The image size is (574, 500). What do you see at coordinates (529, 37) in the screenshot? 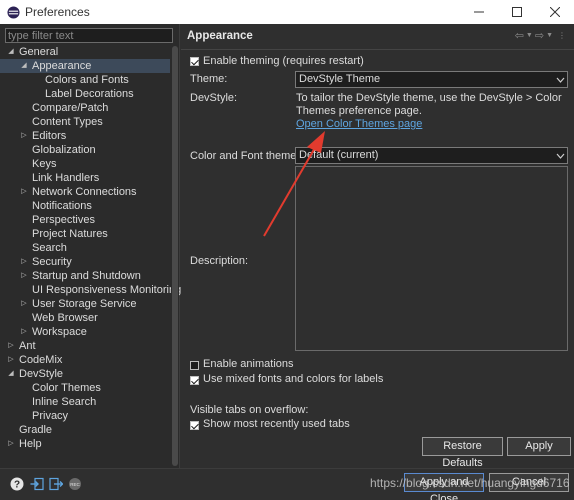
I see `back-dropdown-icon: ▼` at bounding box center [529, 37].